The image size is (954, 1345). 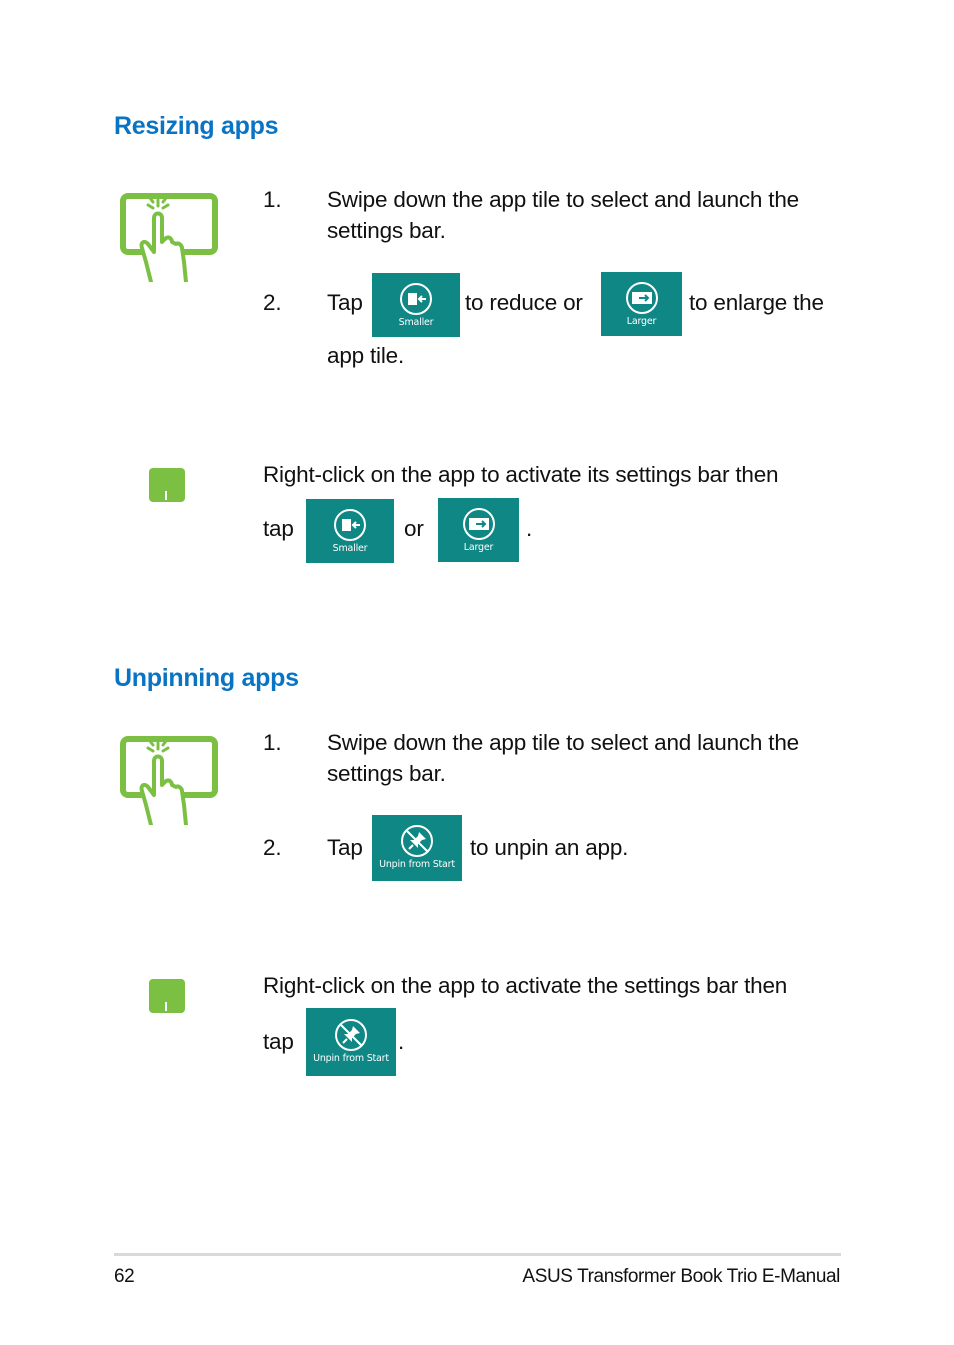 I want to click on page-number: 62, so click(x=124, y=1276).